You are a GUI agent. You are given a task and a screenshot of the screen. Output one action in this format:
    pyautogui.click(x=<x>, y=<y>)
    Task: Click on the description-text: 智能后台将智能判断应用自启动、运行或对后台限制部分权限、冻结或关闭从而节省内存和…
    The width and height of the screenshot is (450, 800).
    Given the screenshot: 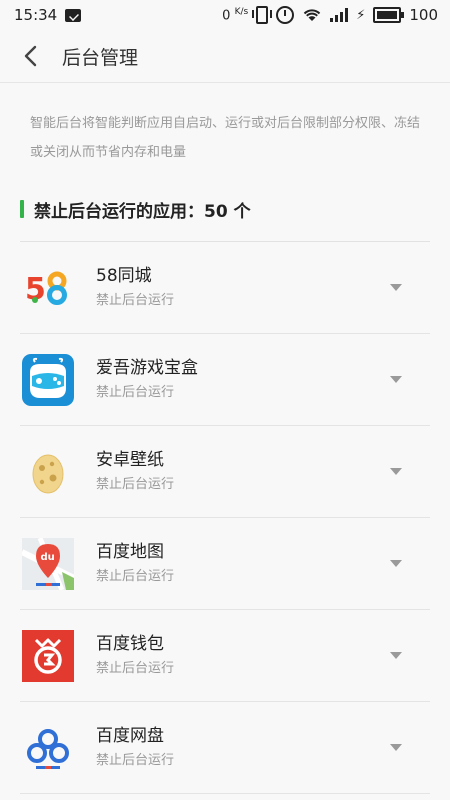 What is the action you would take?
    pyautogui.click(x=225, y=138)
    